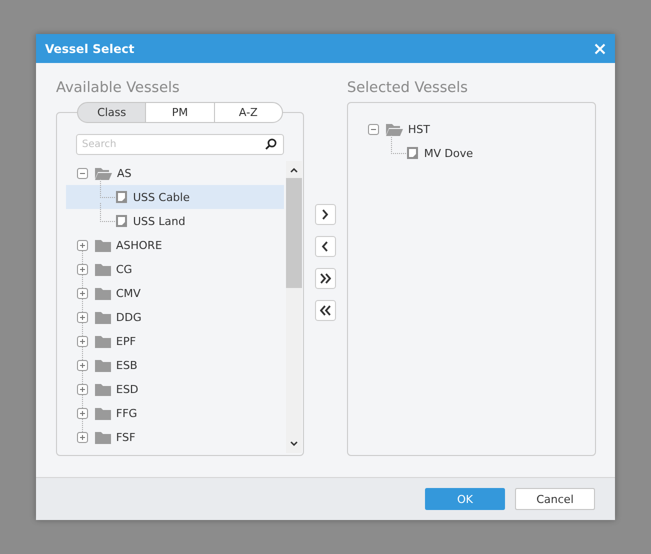 This screenshot has height=554, width=651. Describe the element at coordinates (271, 144) in the screenshot. I see `search-icon` at that location.